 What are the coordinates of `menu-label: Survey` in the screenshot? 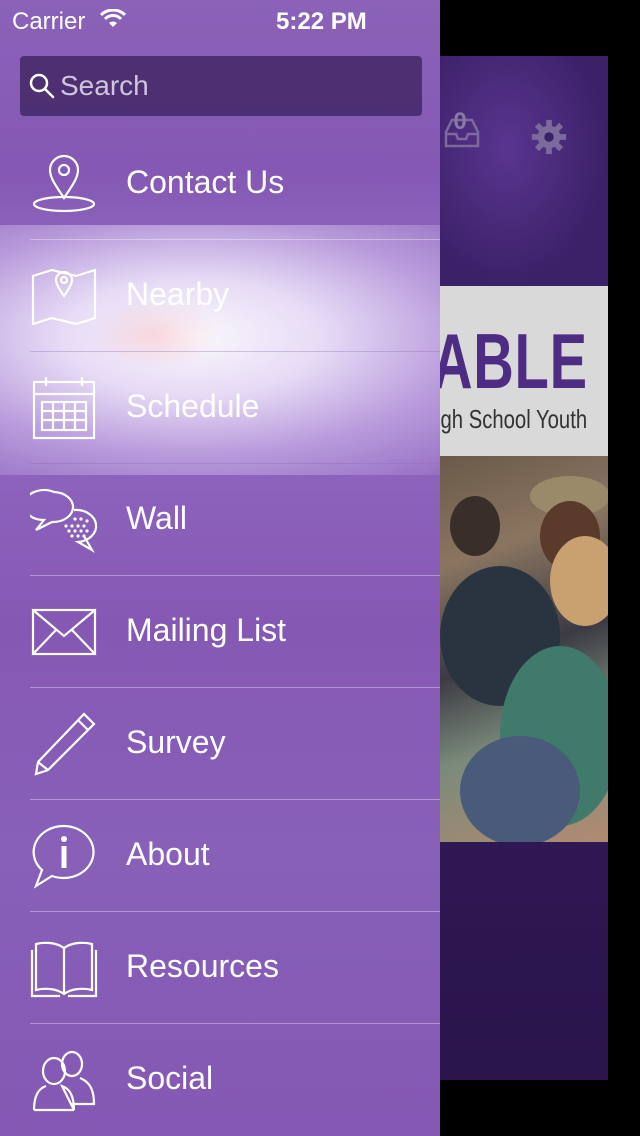 It's located at (176, 742).